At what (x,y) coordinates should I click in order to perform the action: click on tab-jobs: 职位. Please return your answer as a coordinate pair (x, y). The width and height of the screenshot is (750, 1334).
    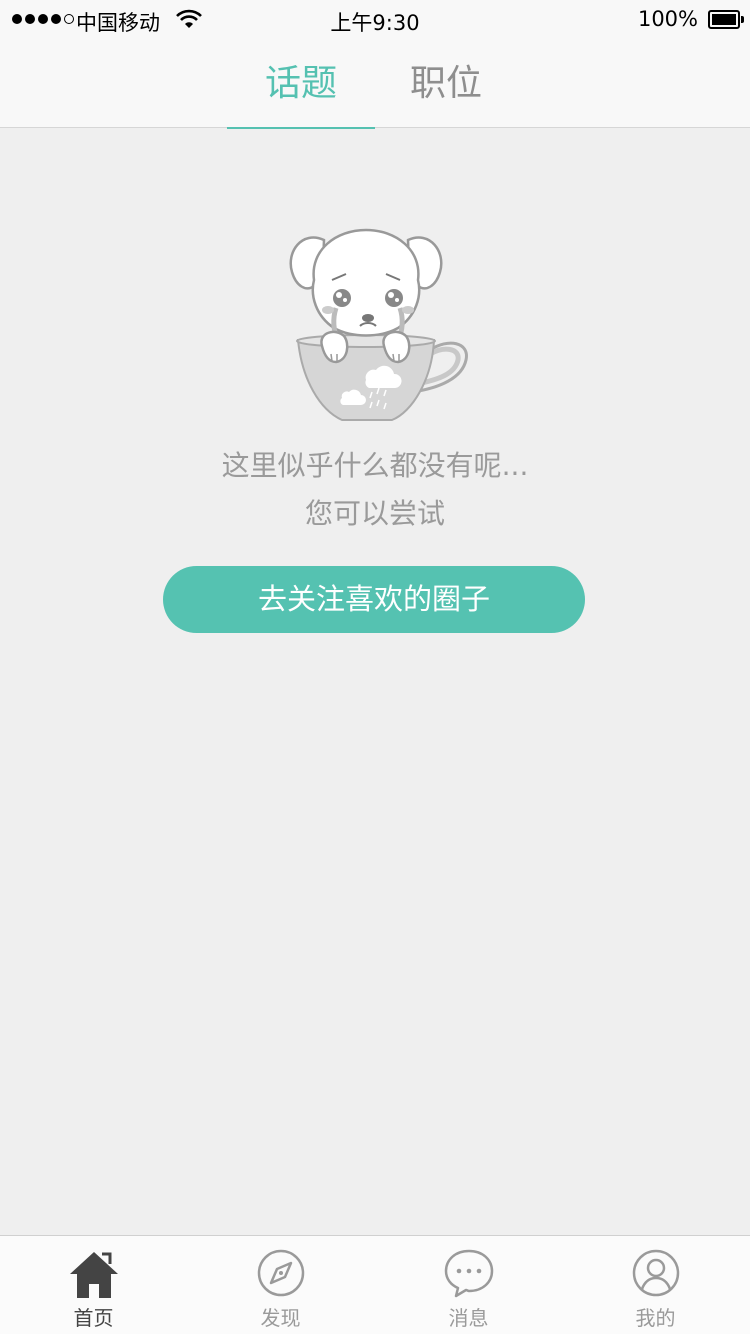
    Looking at the image, I should click on (446, 84).